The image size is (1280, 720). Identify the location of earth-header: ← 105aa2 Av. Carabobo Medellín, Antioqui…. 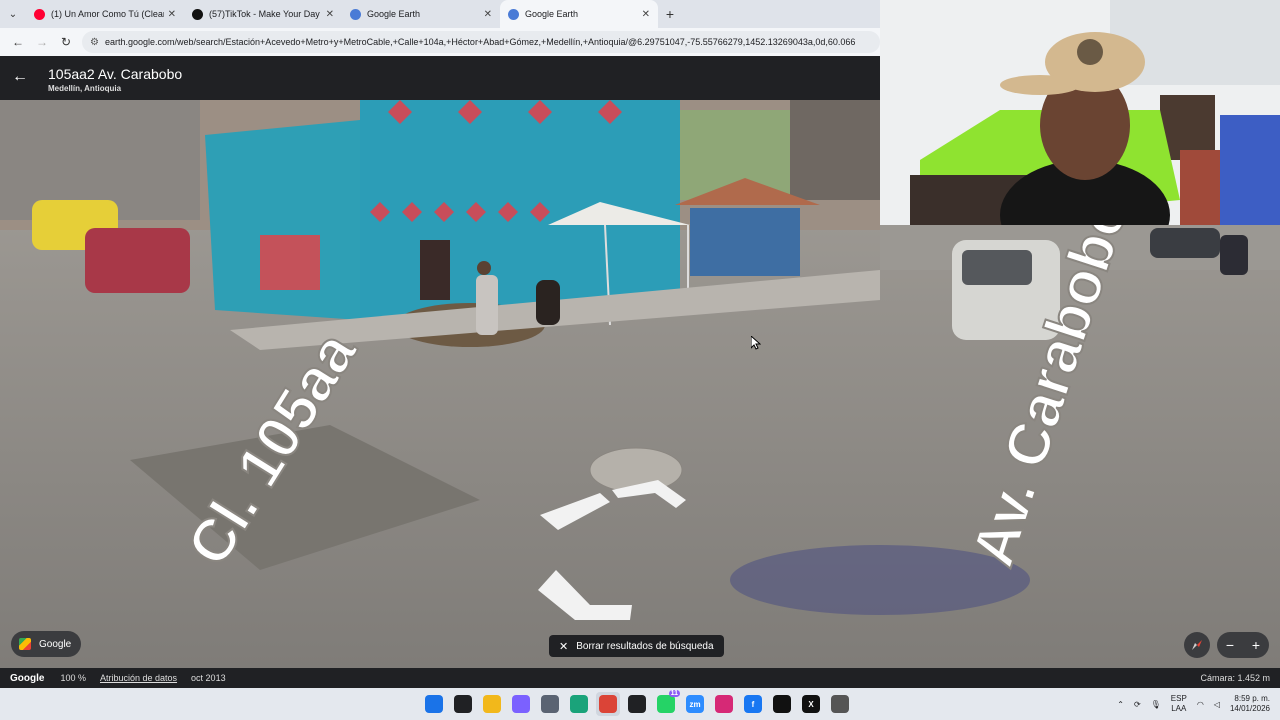
(440, 78).